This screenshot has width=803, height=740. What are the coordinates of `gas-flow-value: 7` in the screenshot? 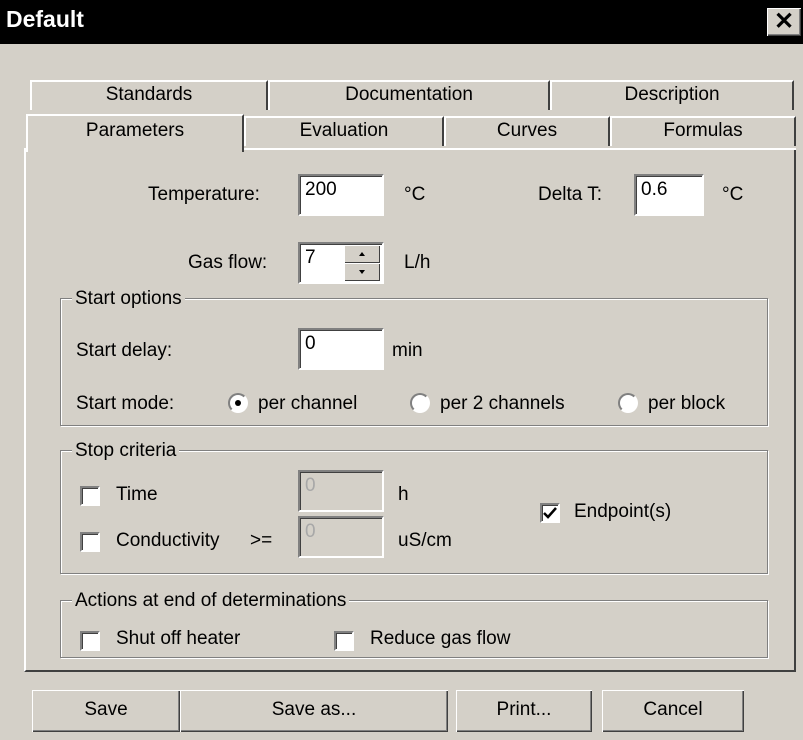 It's located at (310, 257).